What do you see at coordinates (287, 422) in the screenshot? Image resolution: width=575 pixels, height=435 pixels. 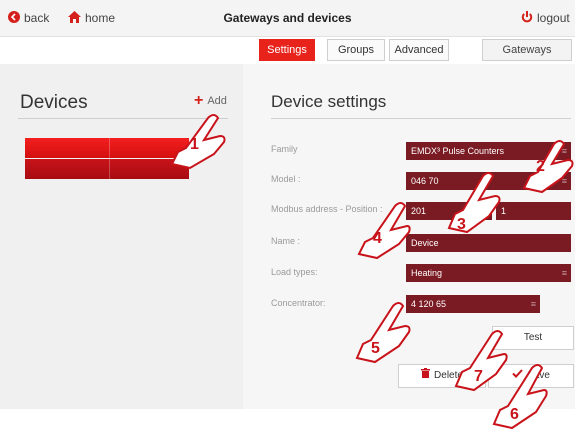 I see `footer` at bounding box center [287, 422].